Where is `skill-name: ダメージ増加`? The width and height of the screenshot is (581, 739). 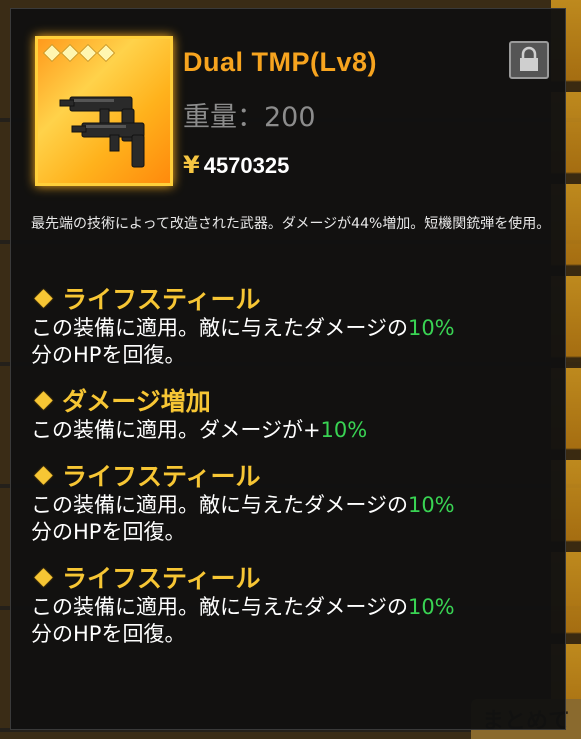 skill-name: ダメージ増加 is located at coordinates (136, 401).